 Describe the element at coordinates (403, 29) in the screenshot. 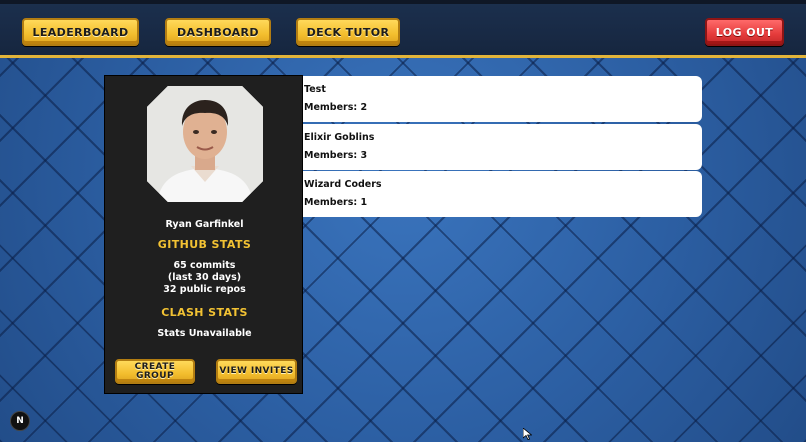

I see `top-nav-bar: LEADERBOARD DASHBOARD DECK TUTOR LOG OUT` at that location.